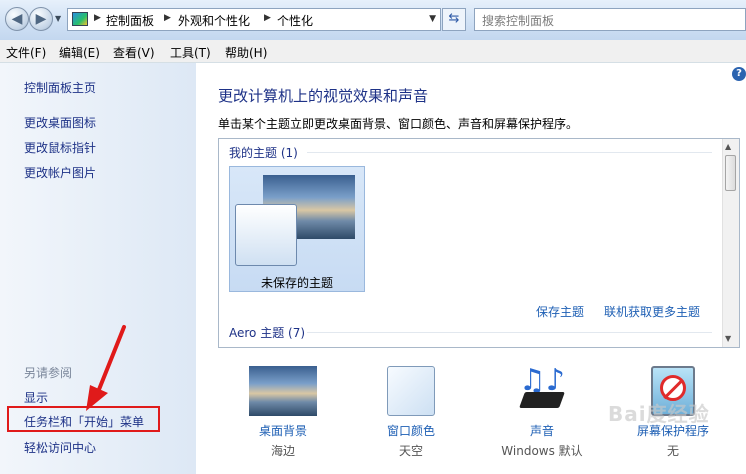 Image resolution: width=746 pixels, height=474 pixels. Describe the element at coordinates (728, 338) in the screenshot. I see `scroll-down-icon: ▼` at that location.